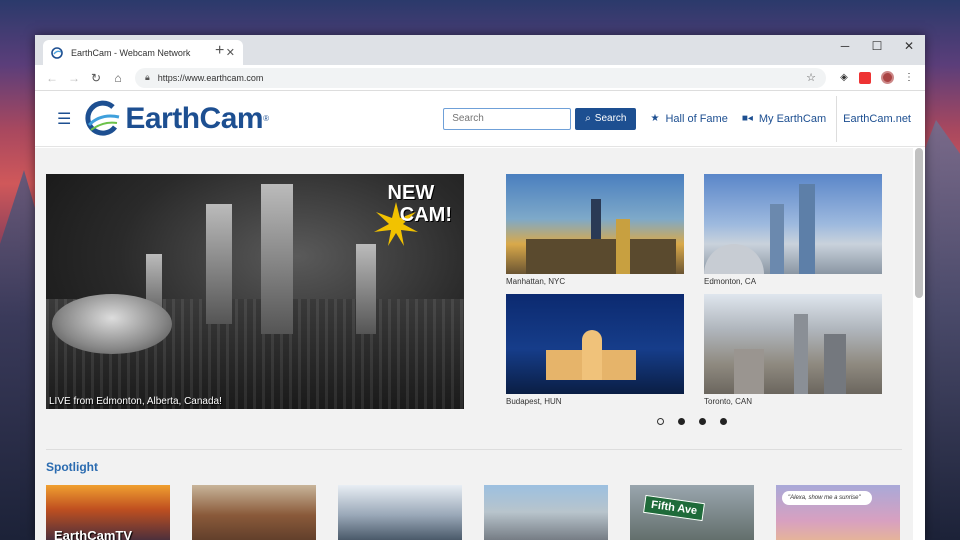 Image resolution: width=960 pixels, height=540 pixels. Describe the element at coordinates (131, 52) in the screenshot. I see `tab-title: EarthCam - Webcam Network` at that location.